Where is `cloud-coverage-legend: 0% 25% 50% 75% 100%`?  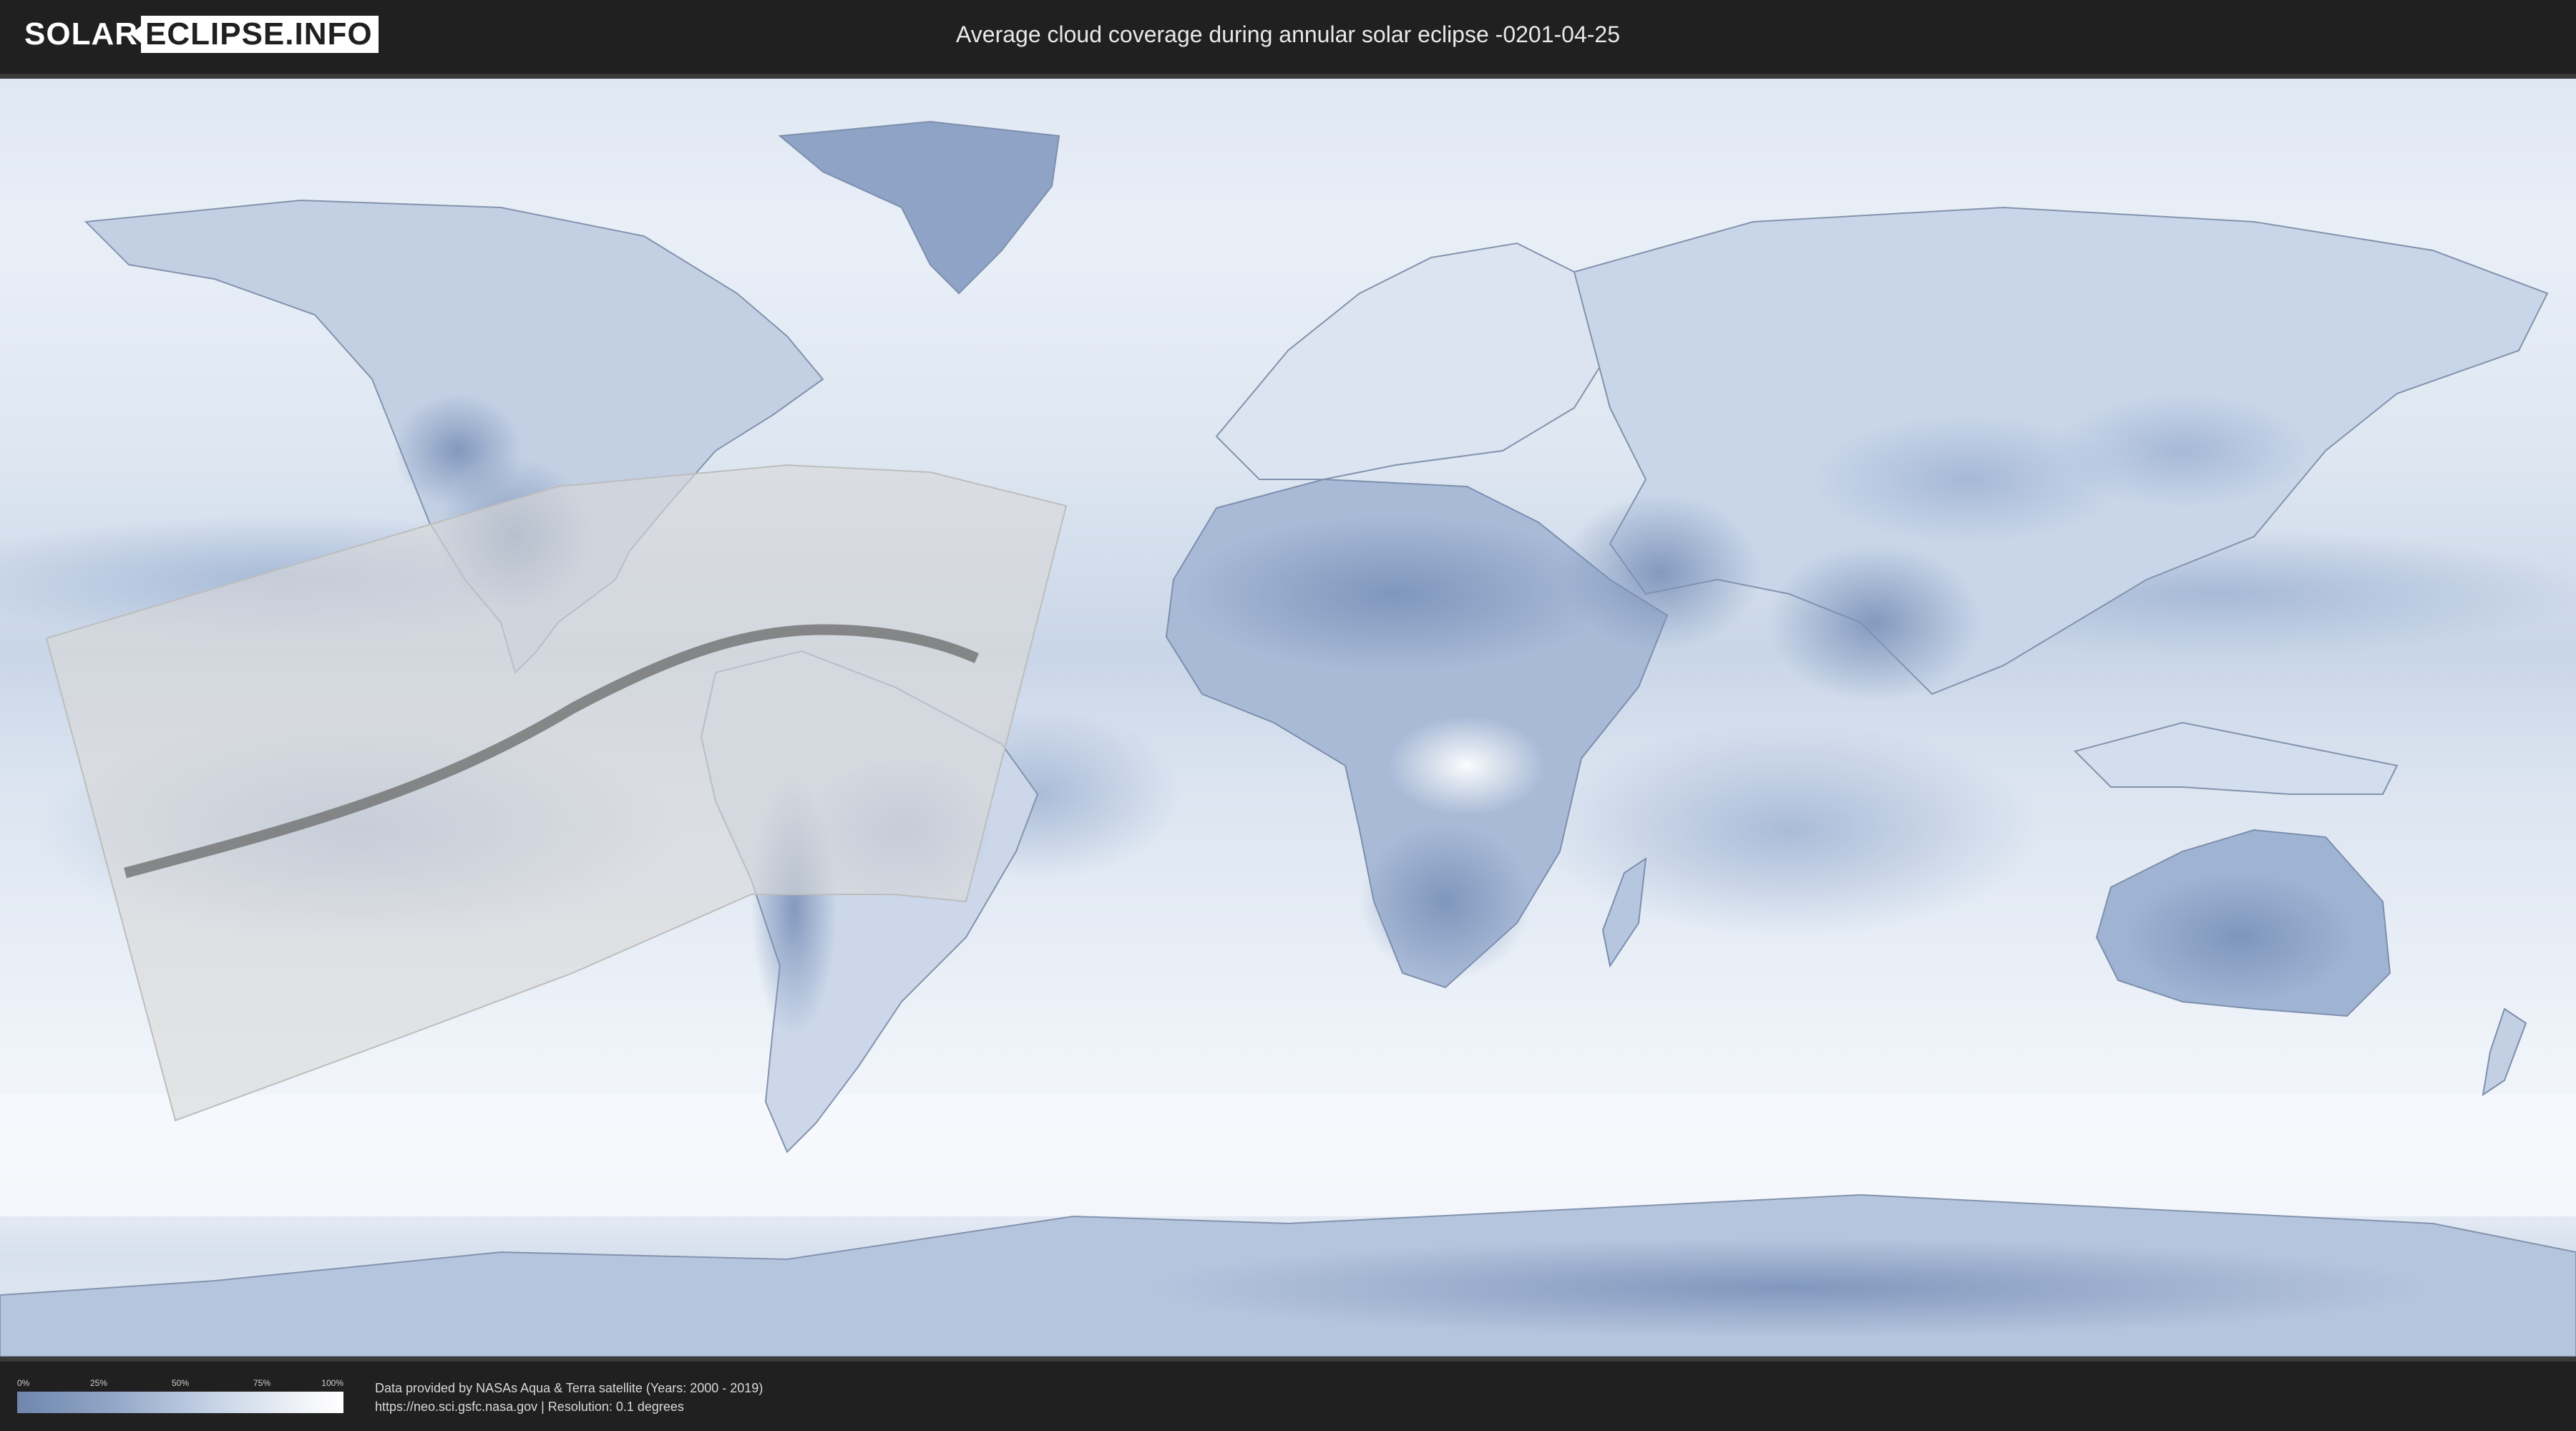
cloud-coverage-legend: 0% 25% 50% 75% 100% is located at coordinates (180, 1395).